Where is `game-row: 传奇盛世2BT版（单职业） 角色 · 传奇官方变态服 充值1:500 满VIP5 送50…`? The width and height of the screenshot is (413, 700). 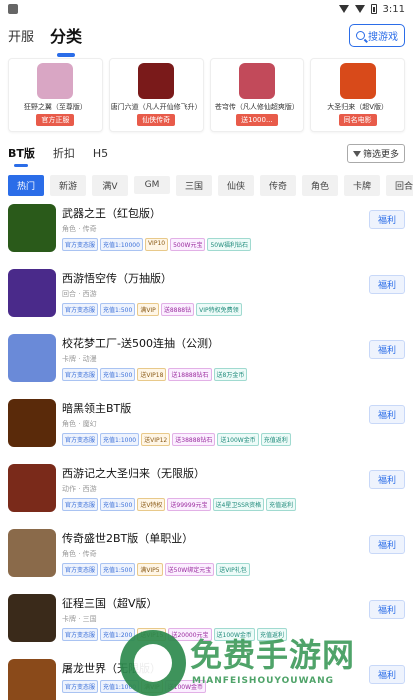 game-row: 传奇盛世2BT版（单职业） 角色 · 传奇官方变态服 充值1:500 满VIP5 送50… is located at coordinates (206, 559).